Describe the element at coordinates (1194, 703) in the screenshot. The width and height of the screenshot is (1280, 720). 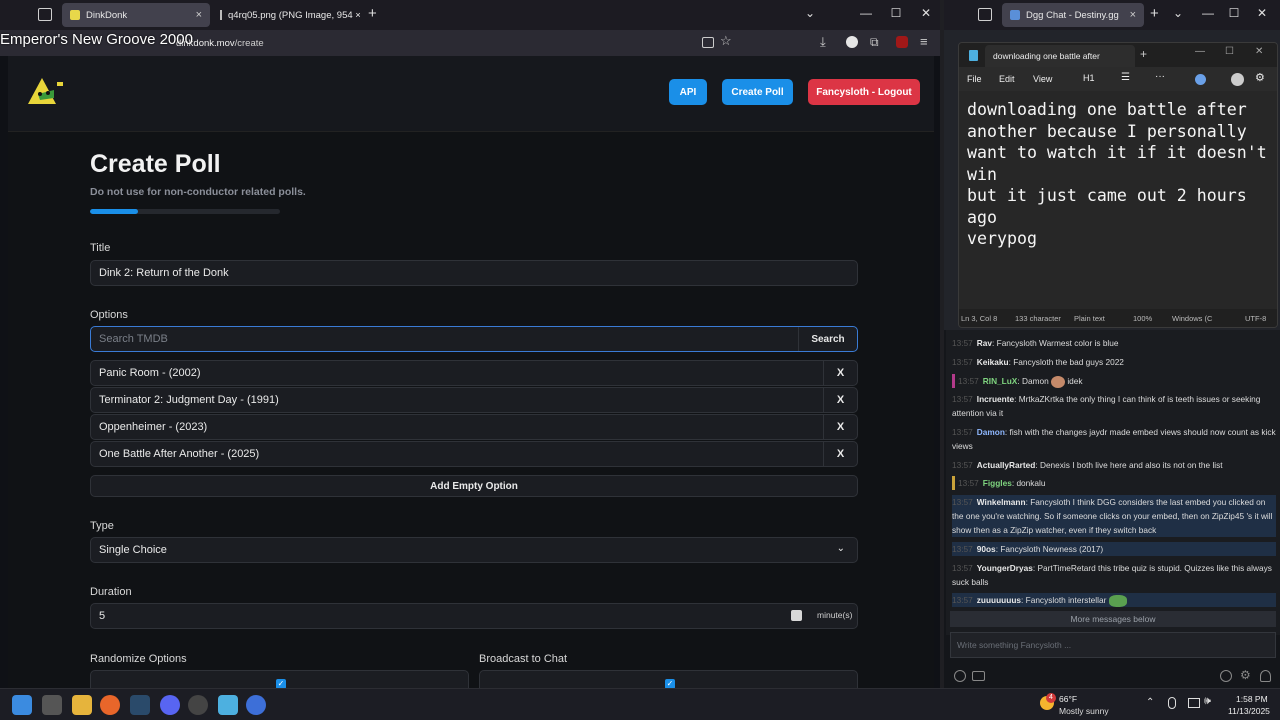
I see `network-icon` at that location.